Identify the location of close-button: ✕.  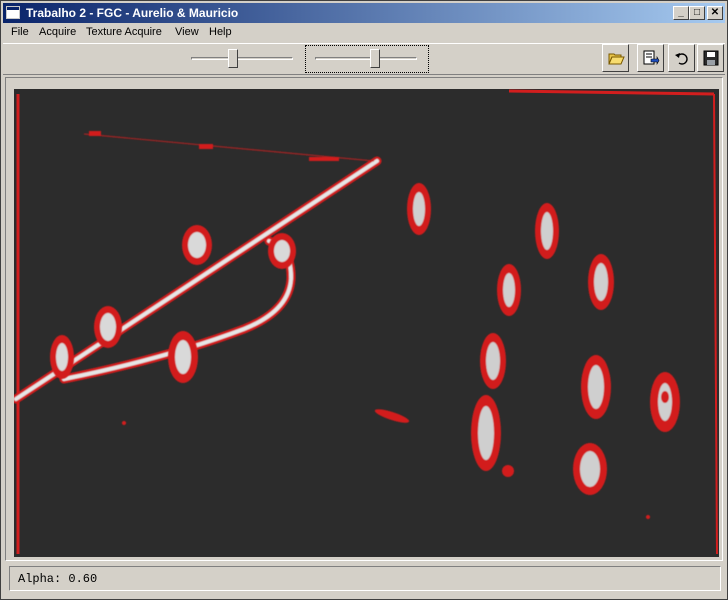
(715, 13).